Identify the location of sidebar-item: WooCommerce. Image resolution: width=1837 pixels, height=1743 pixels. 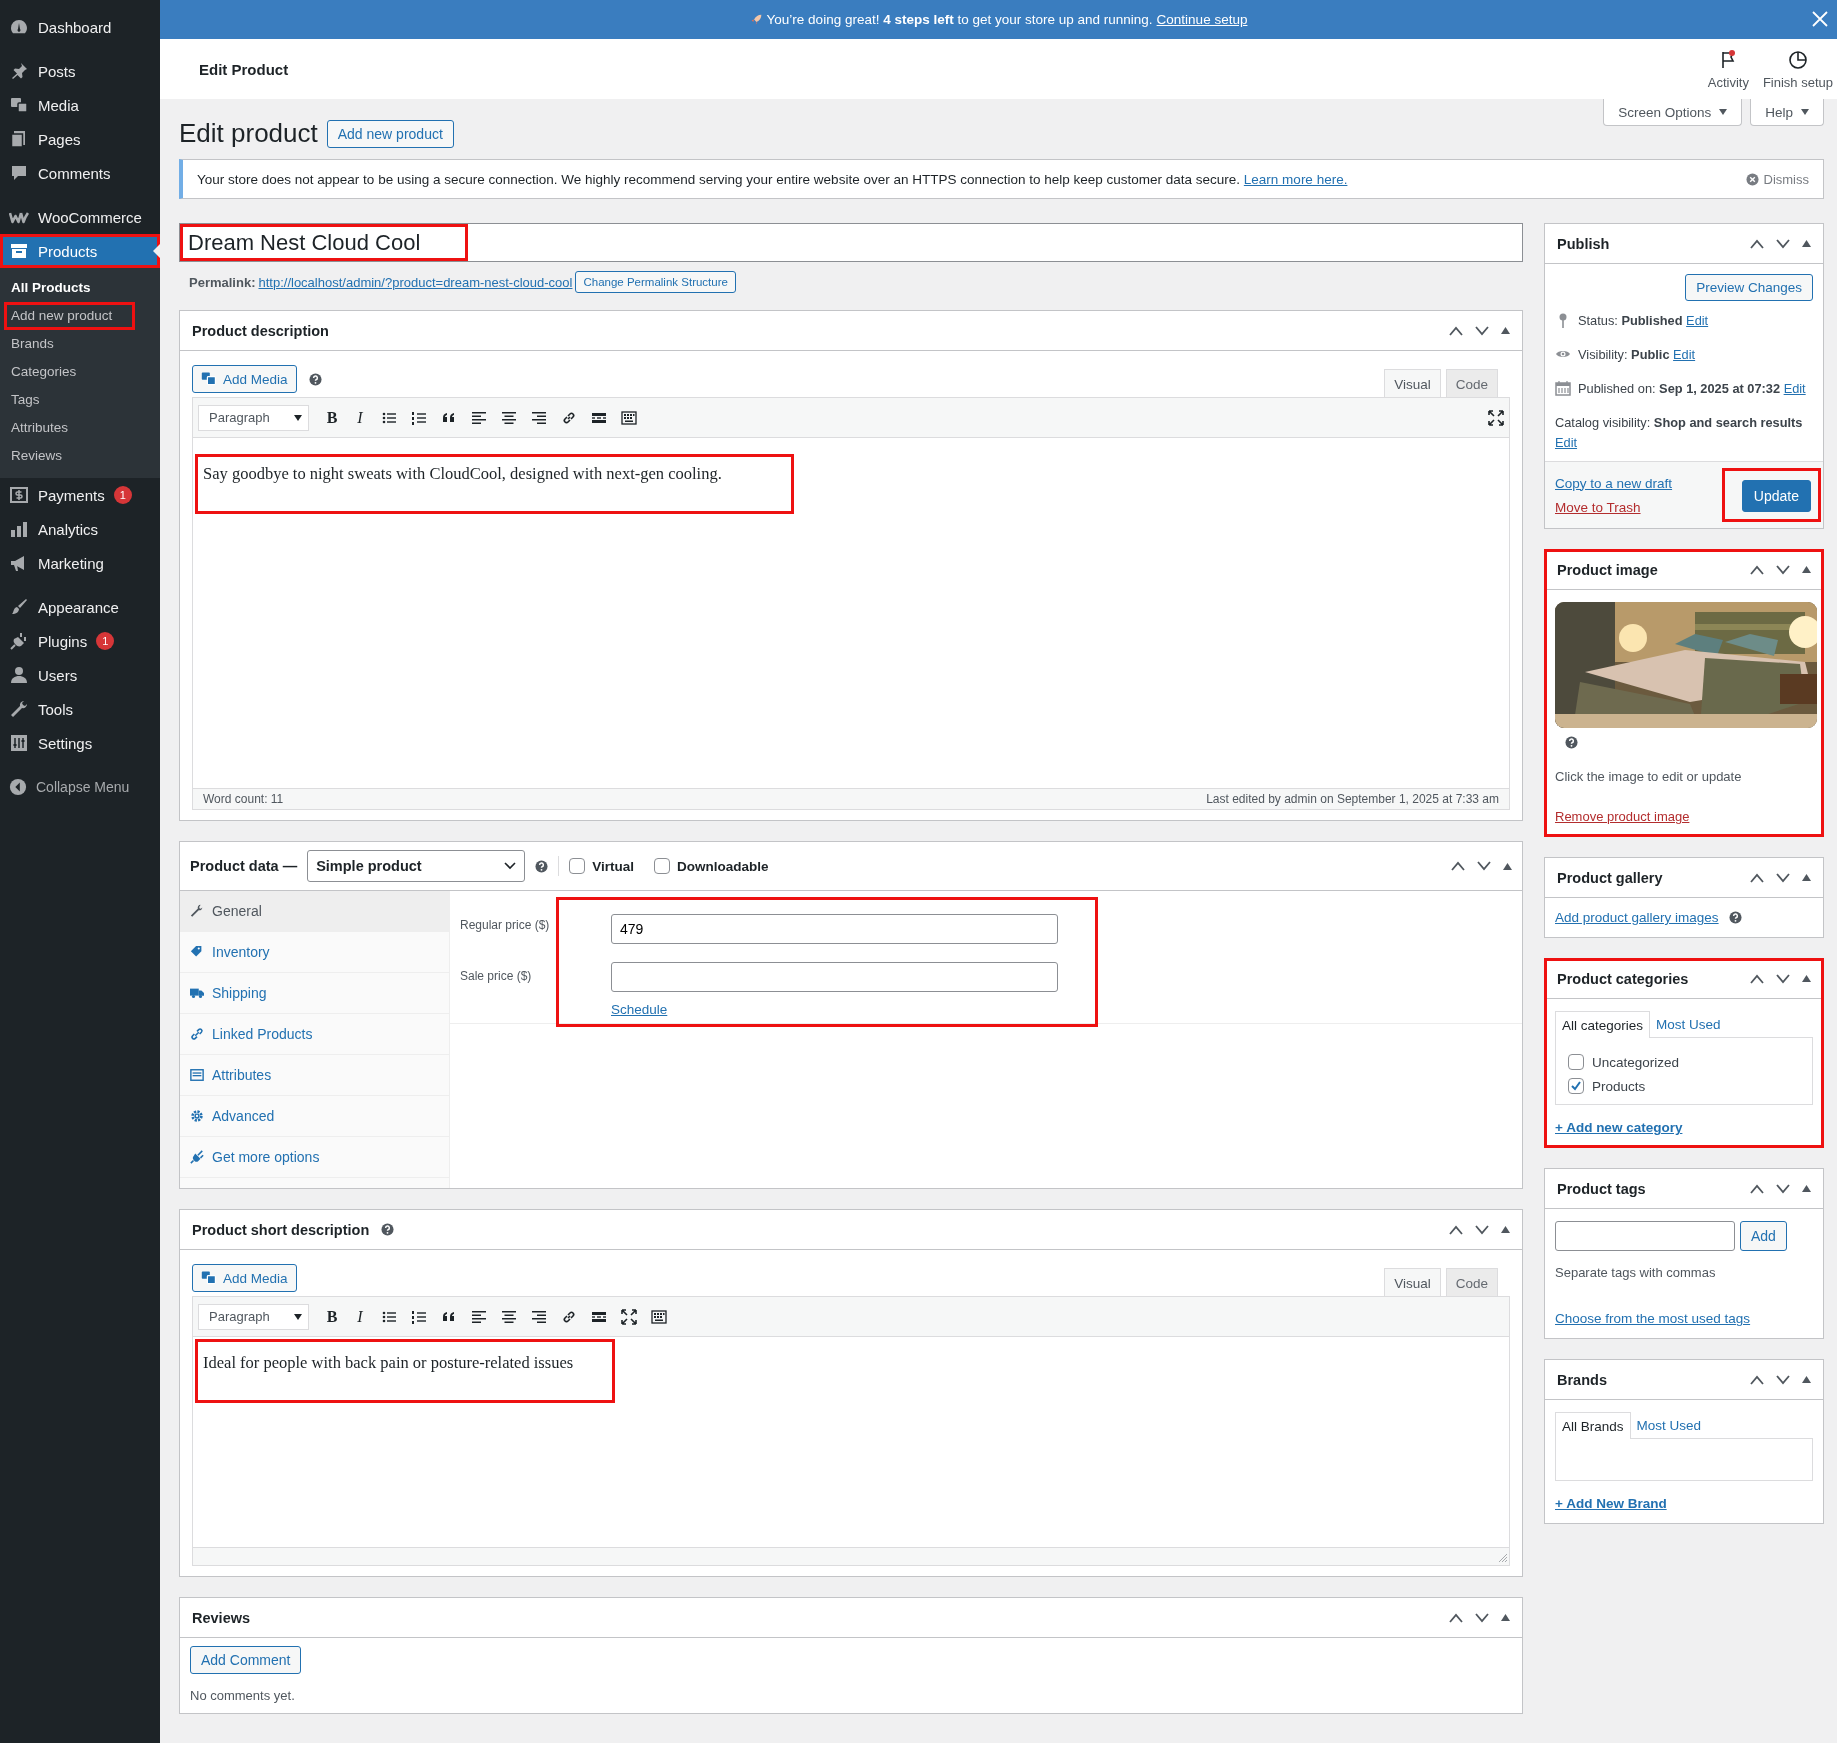
(80, 217).